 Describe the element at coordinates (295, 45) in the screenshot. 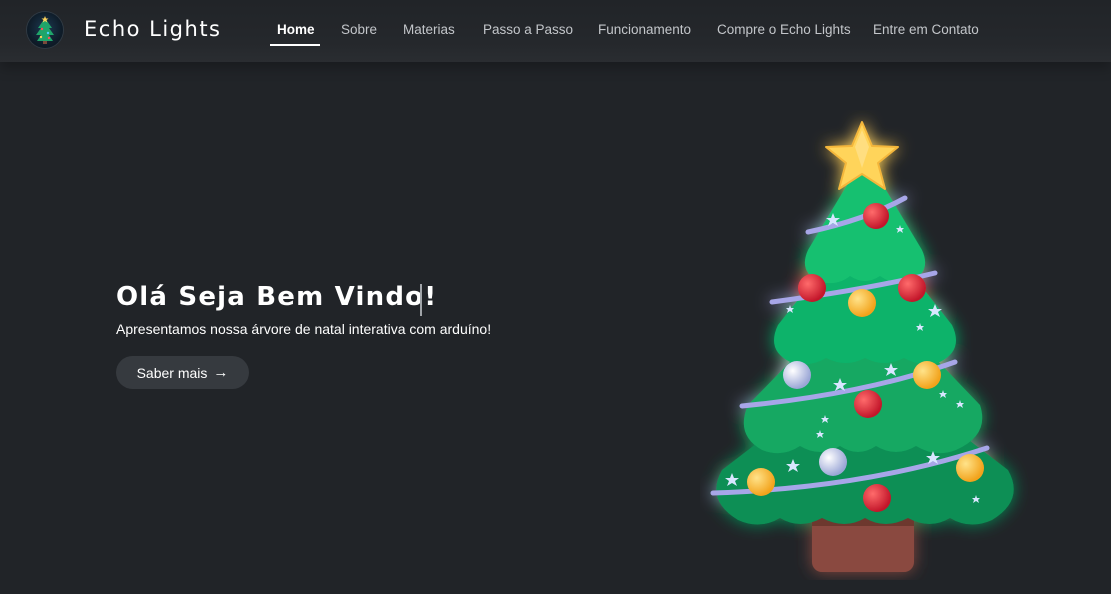

I see `active-nav-underline` at that location.